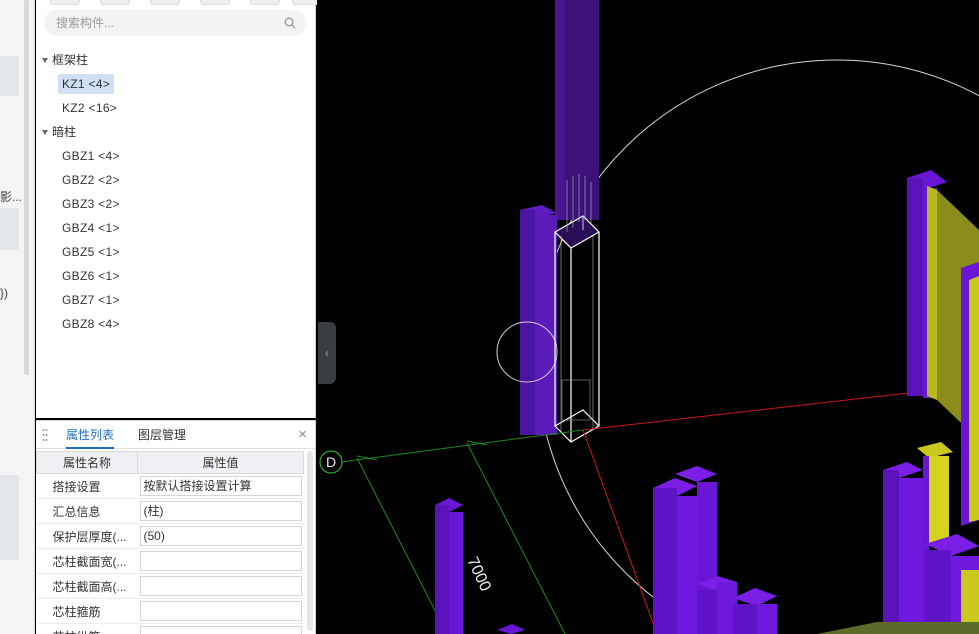 The height and width of the screenshot is (634, 979). I want to click on toolbar, so click(183, 3).